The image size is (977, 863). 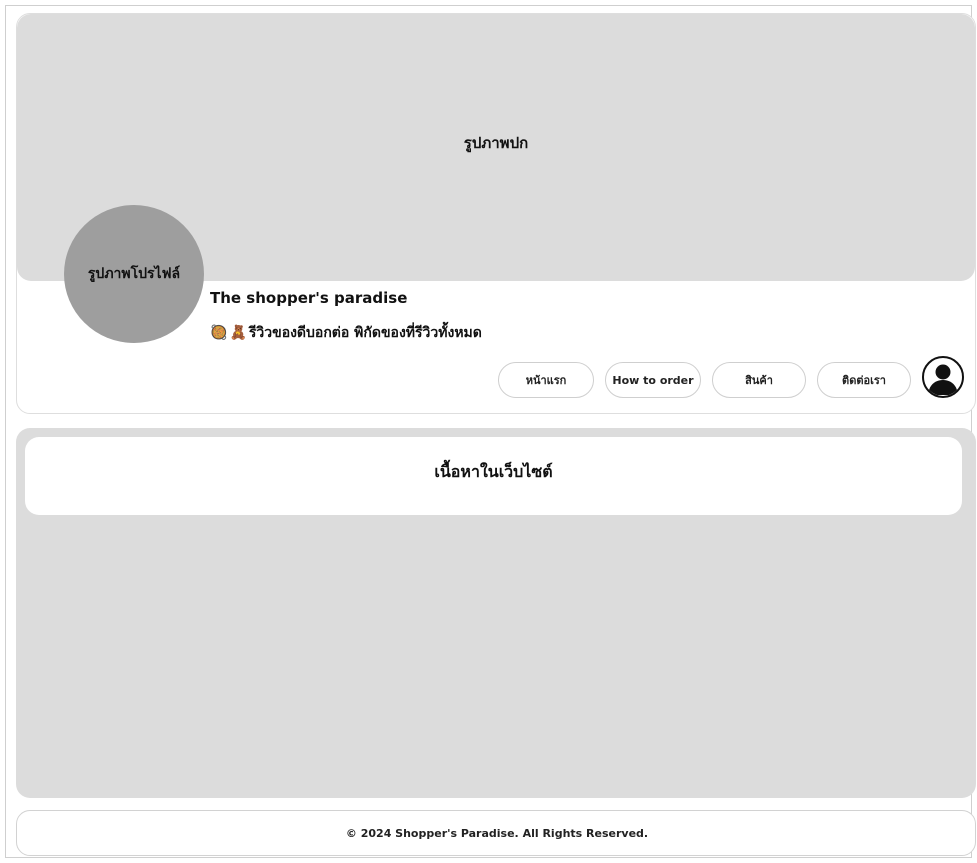 What do you see at coordinates (496, 142) in the screenshot?
I see `cover-image-label: รูปภาพปก` at bounding box center [496, 142].